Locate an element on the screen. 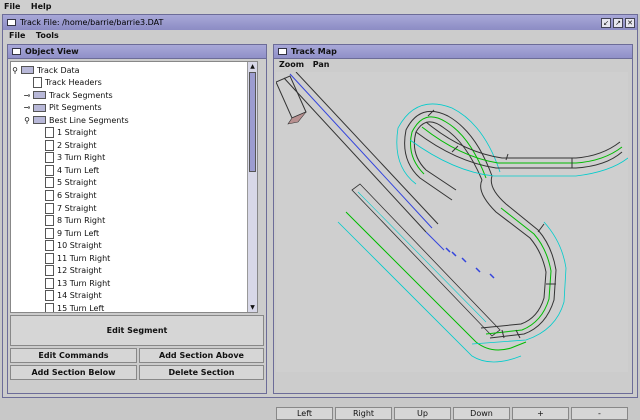 The height and width of the screenshot is (420, 640). tree-node: ⊸ Track Segments is located at coordinates (68, 95).